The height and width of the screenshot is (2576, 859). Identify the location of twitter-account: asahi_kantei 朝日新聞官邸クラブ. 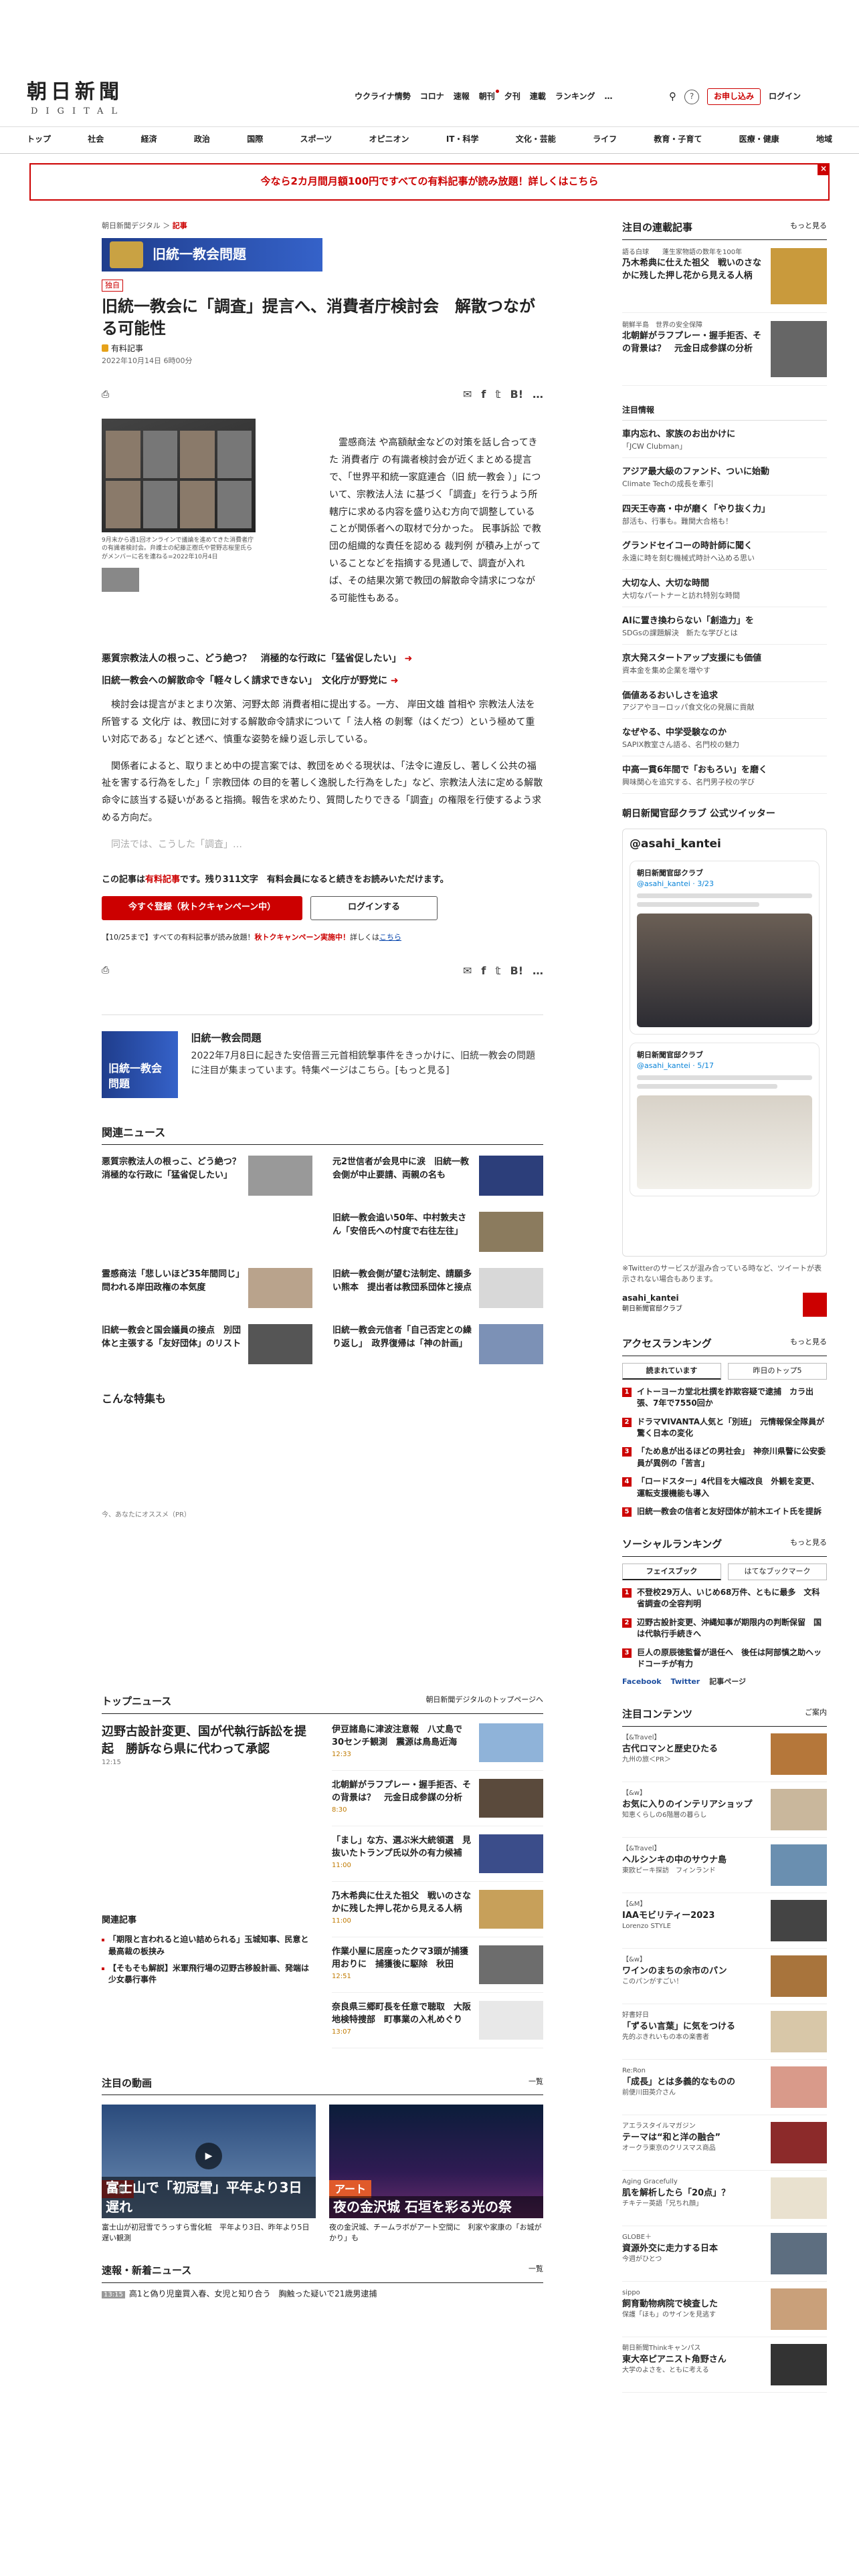
(725, 1305).